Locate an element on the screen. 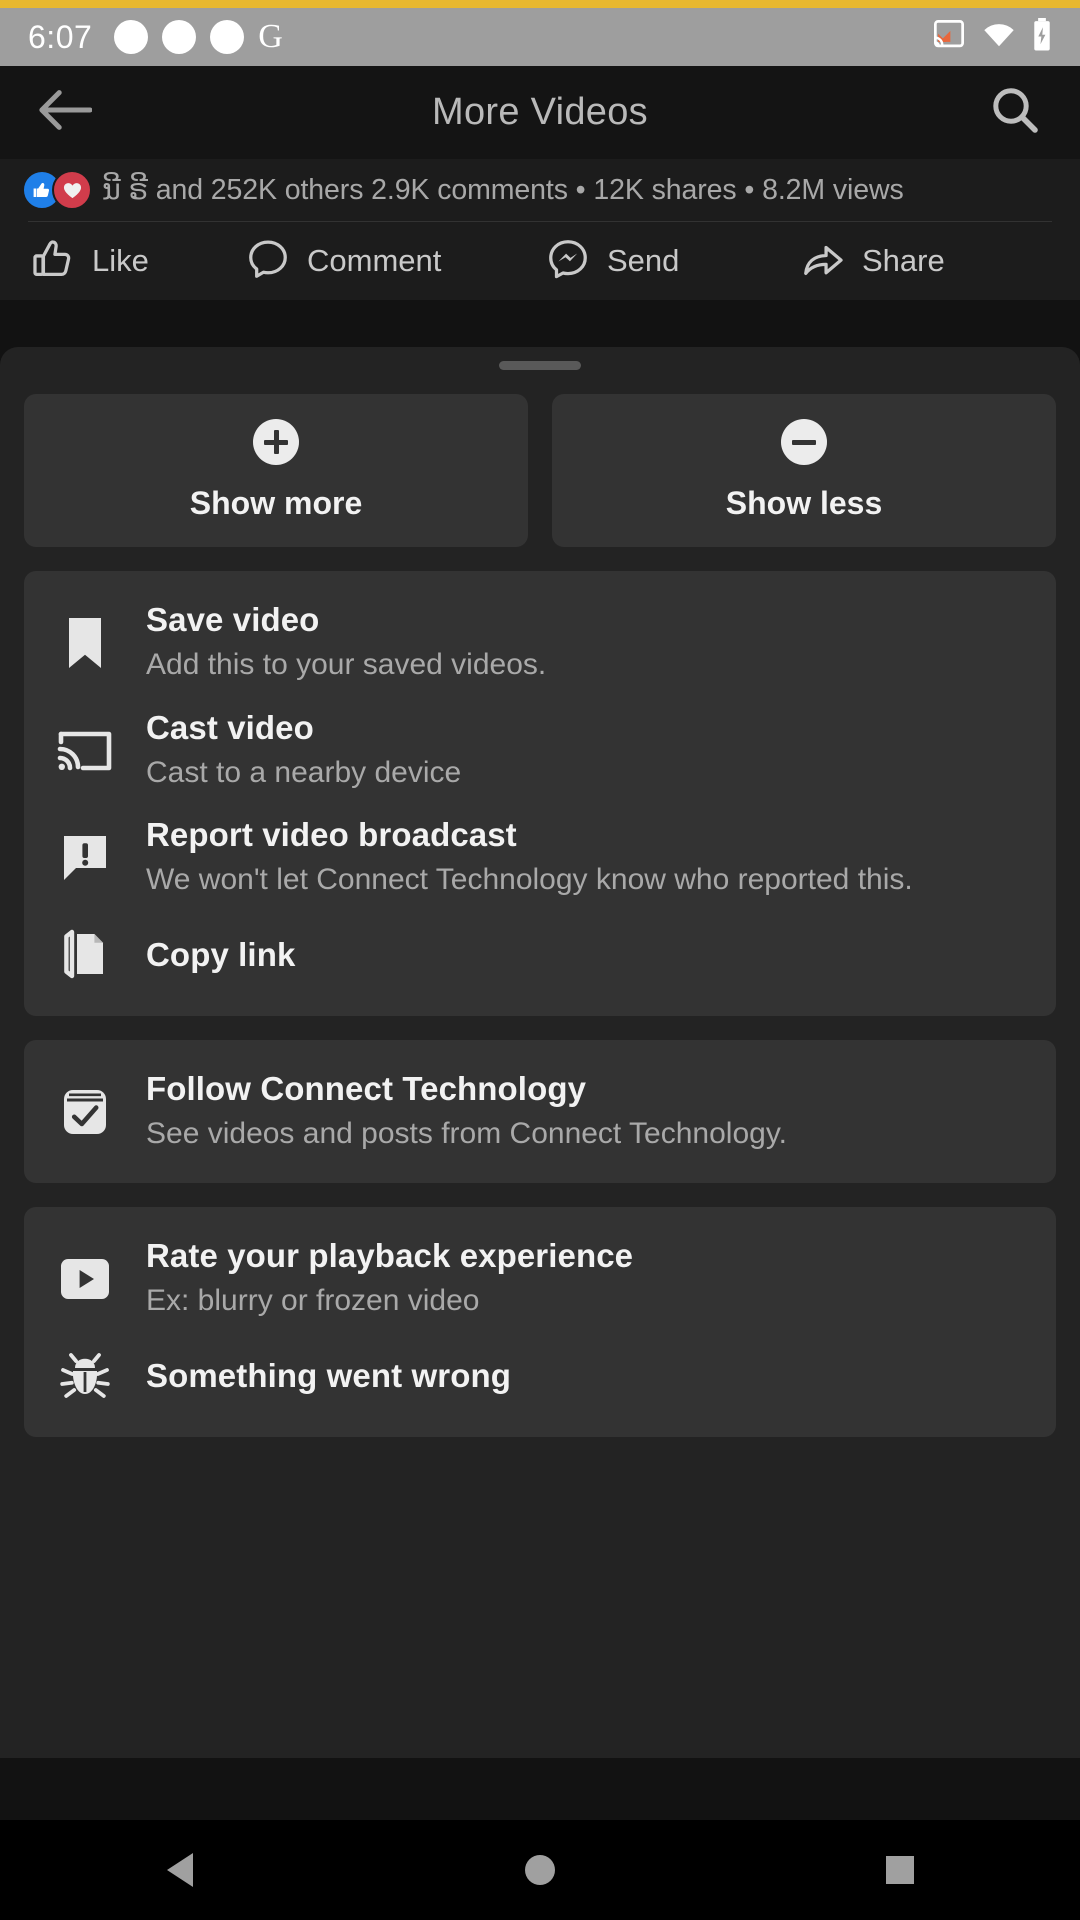  wifi-icon is located at coordinates (999, 37).